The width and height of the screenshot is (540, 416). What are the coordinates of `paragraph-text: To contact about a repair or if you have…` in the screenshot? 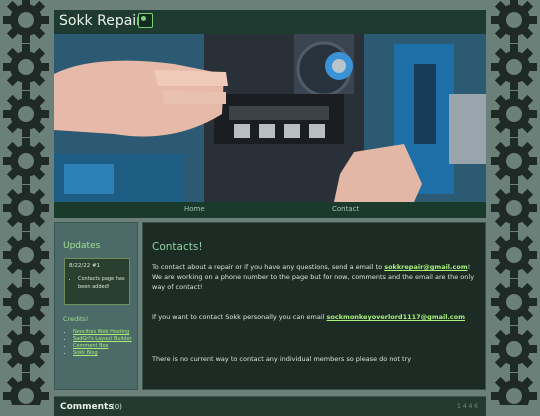 It's located at (268, 267).